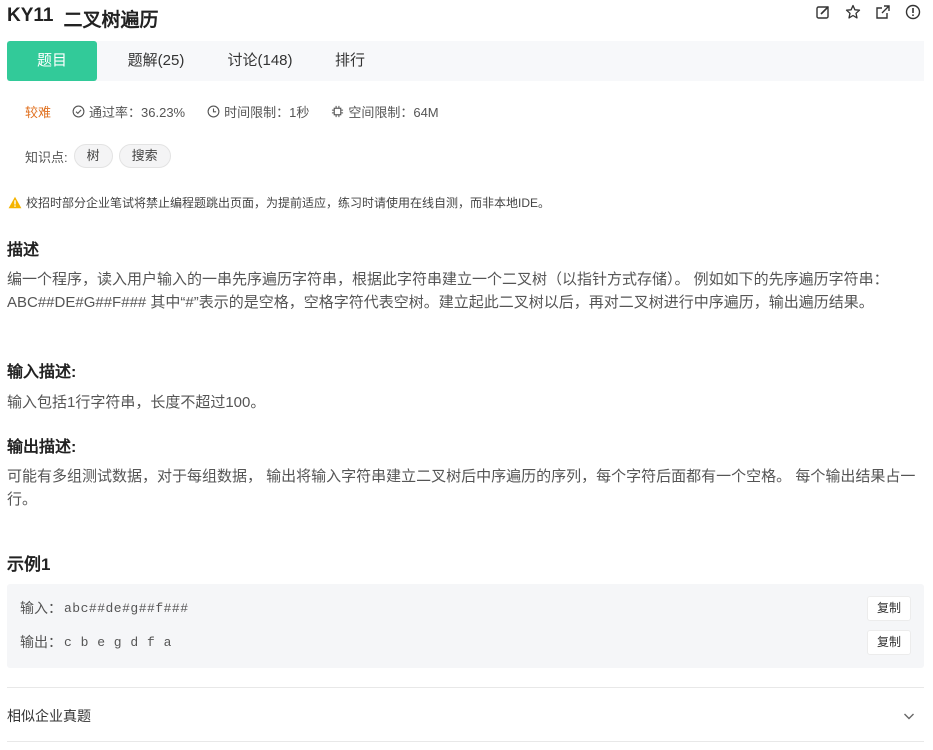  I want to click on warning-icon, so click(15, 202).